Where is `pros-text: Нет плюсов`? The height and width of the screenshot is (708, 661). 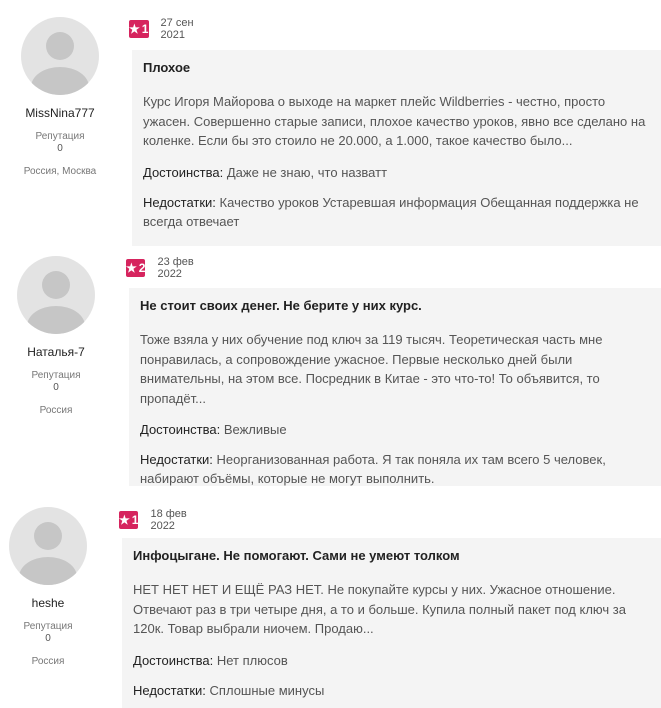
pros-text: Нет плюсов is located at coordinates (252, 660).